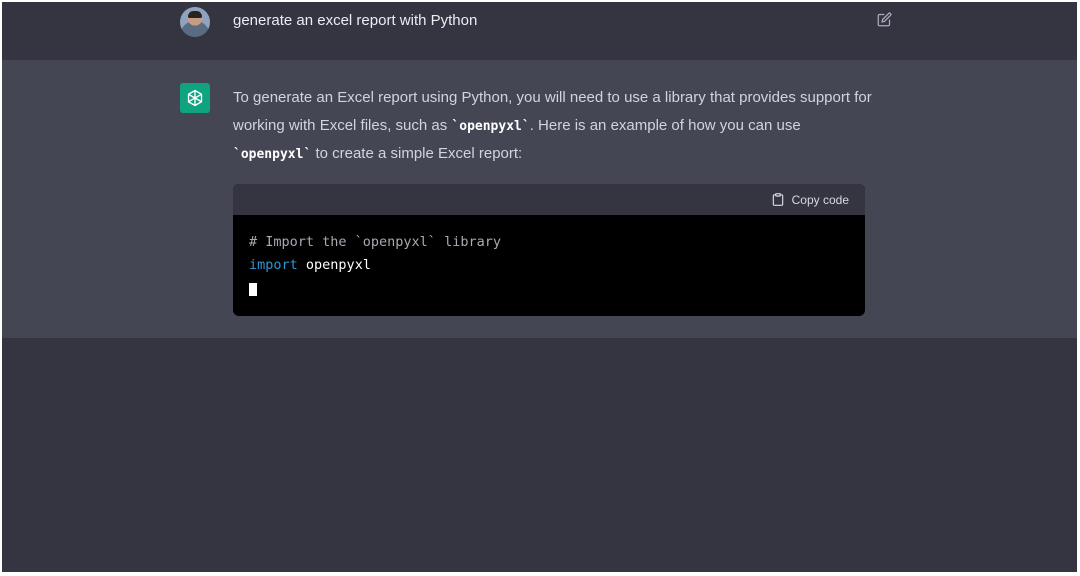 Image resolution: width=1080 pixels, height=576 pixels. I want to click on code-block-header: Copy code, so click(549, 199).